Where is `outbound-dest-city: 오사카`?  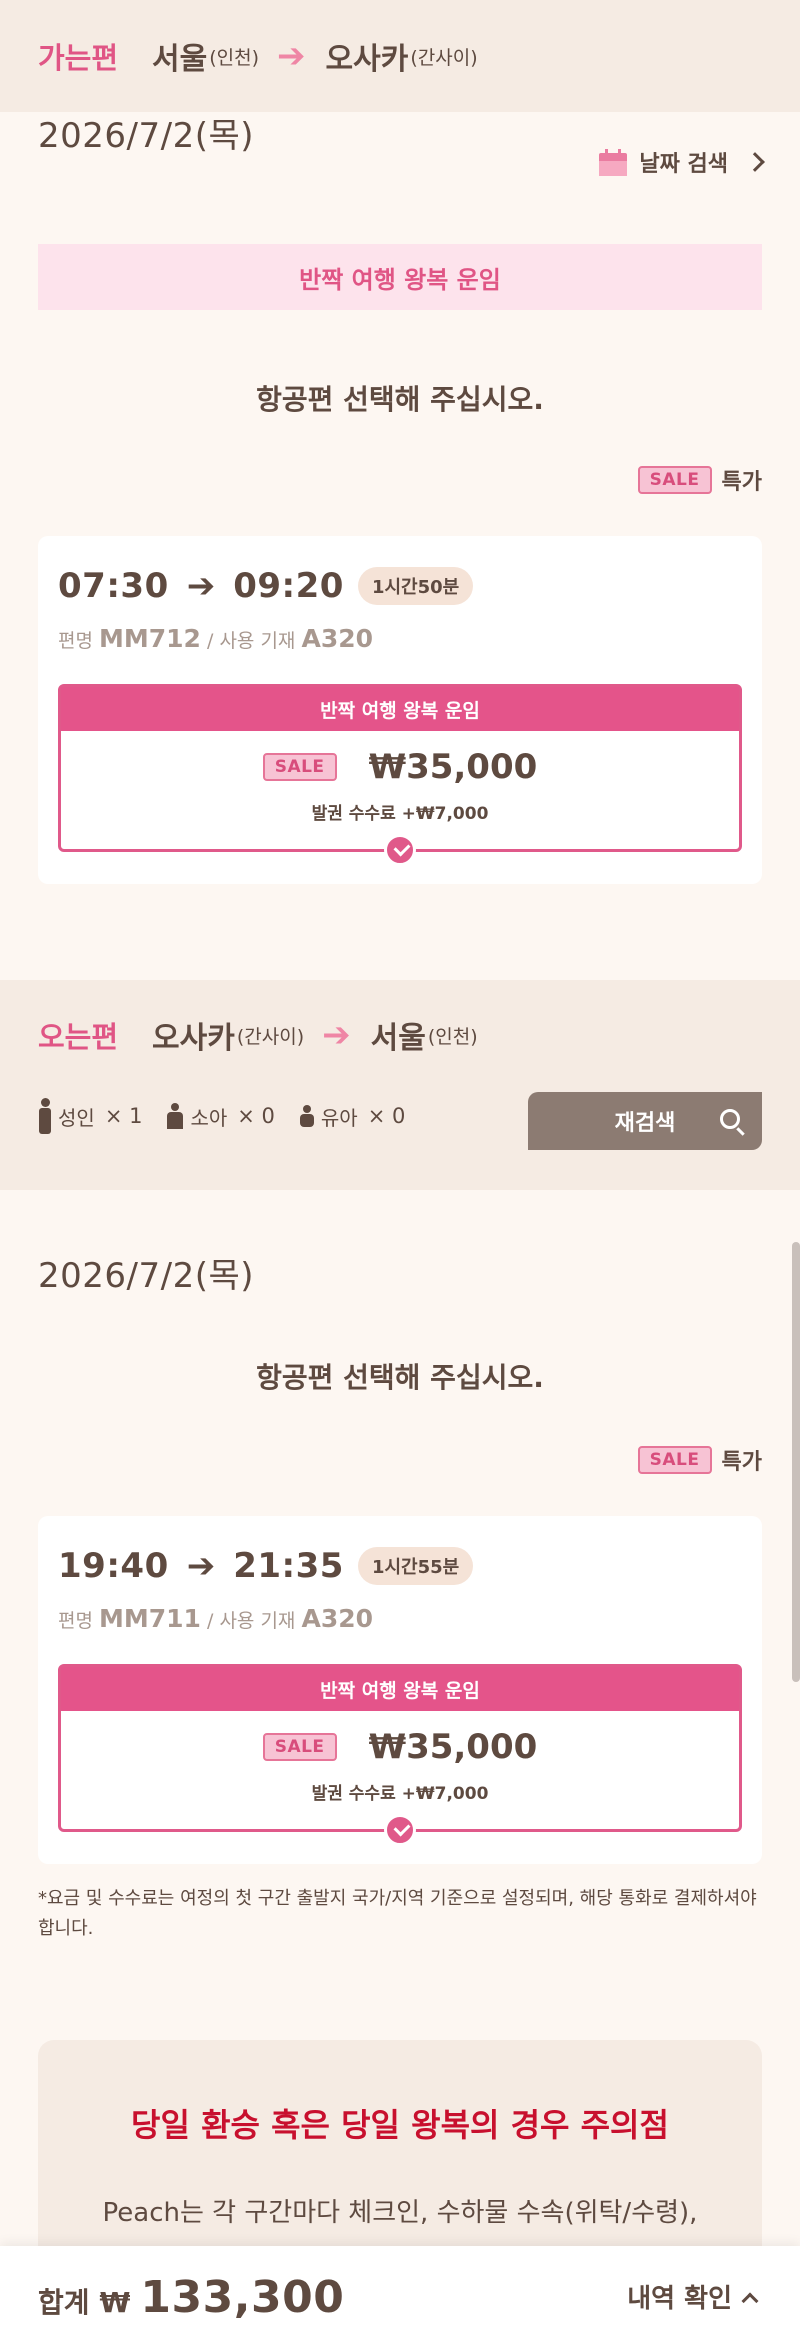 outbound-dest-city: 오사카 is located at coordinates (367, 59).